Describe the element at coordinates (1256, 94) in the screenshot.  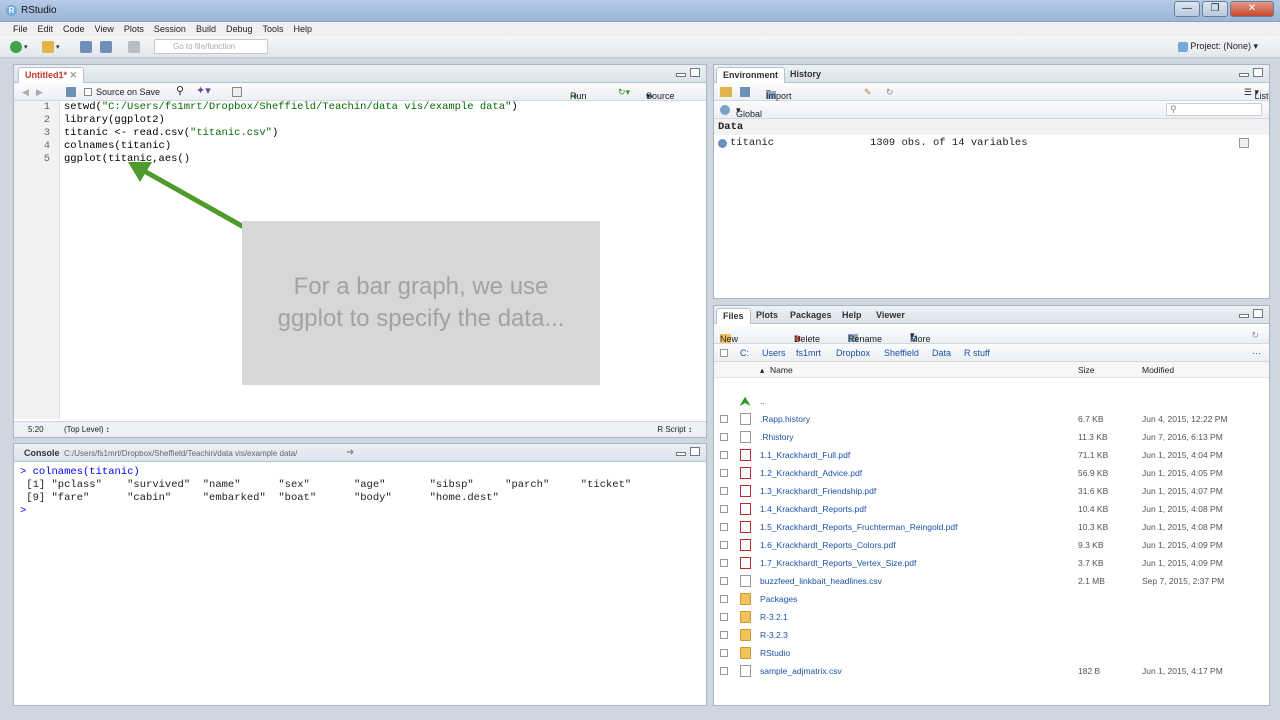
I see `list-view-dropdown: ☰ List ▾` at that location.